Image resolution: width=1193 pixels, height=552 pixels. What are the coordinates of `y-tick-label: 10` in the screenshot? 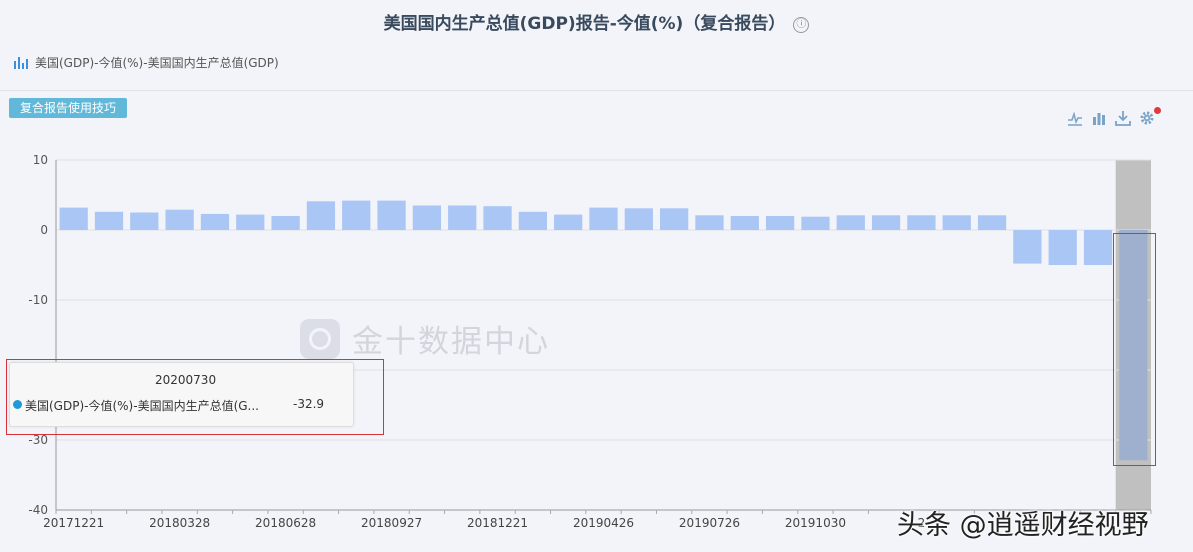 It's located at (40, 160).